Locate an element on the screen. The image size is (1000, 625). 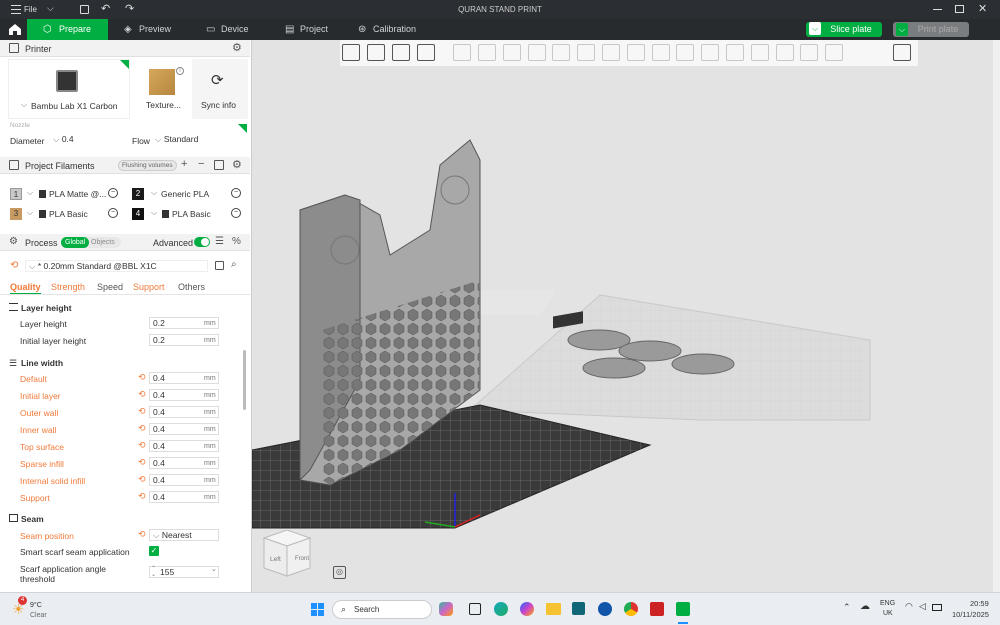
minimize-button is located at coordinates (937, 9).